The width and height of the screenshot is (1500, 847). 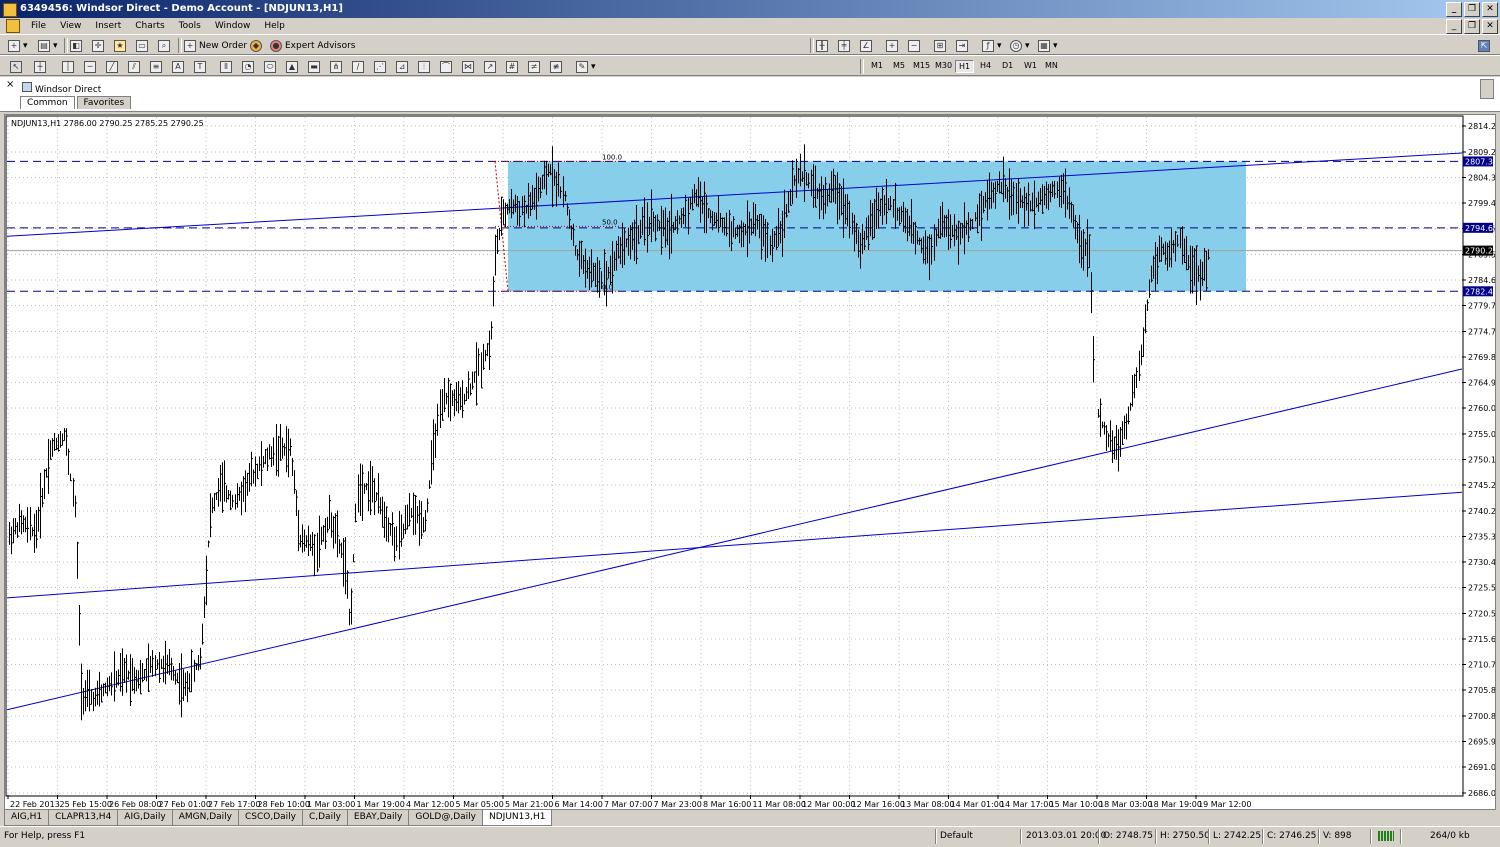 I want to click on fibonacci-icon: ≡, so click(x=156, y=66).